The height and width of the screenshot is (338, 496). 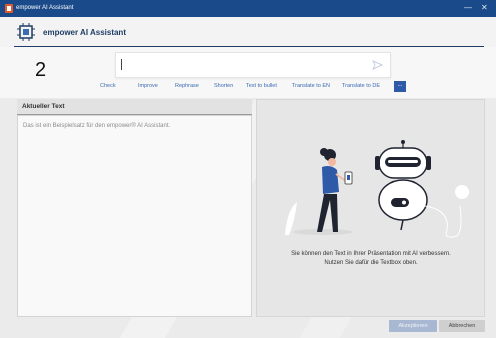 What do you see at coordinates (26, 32) in the screenshot?
I see `empower-logo-icon` at bounding box center [26, 32].